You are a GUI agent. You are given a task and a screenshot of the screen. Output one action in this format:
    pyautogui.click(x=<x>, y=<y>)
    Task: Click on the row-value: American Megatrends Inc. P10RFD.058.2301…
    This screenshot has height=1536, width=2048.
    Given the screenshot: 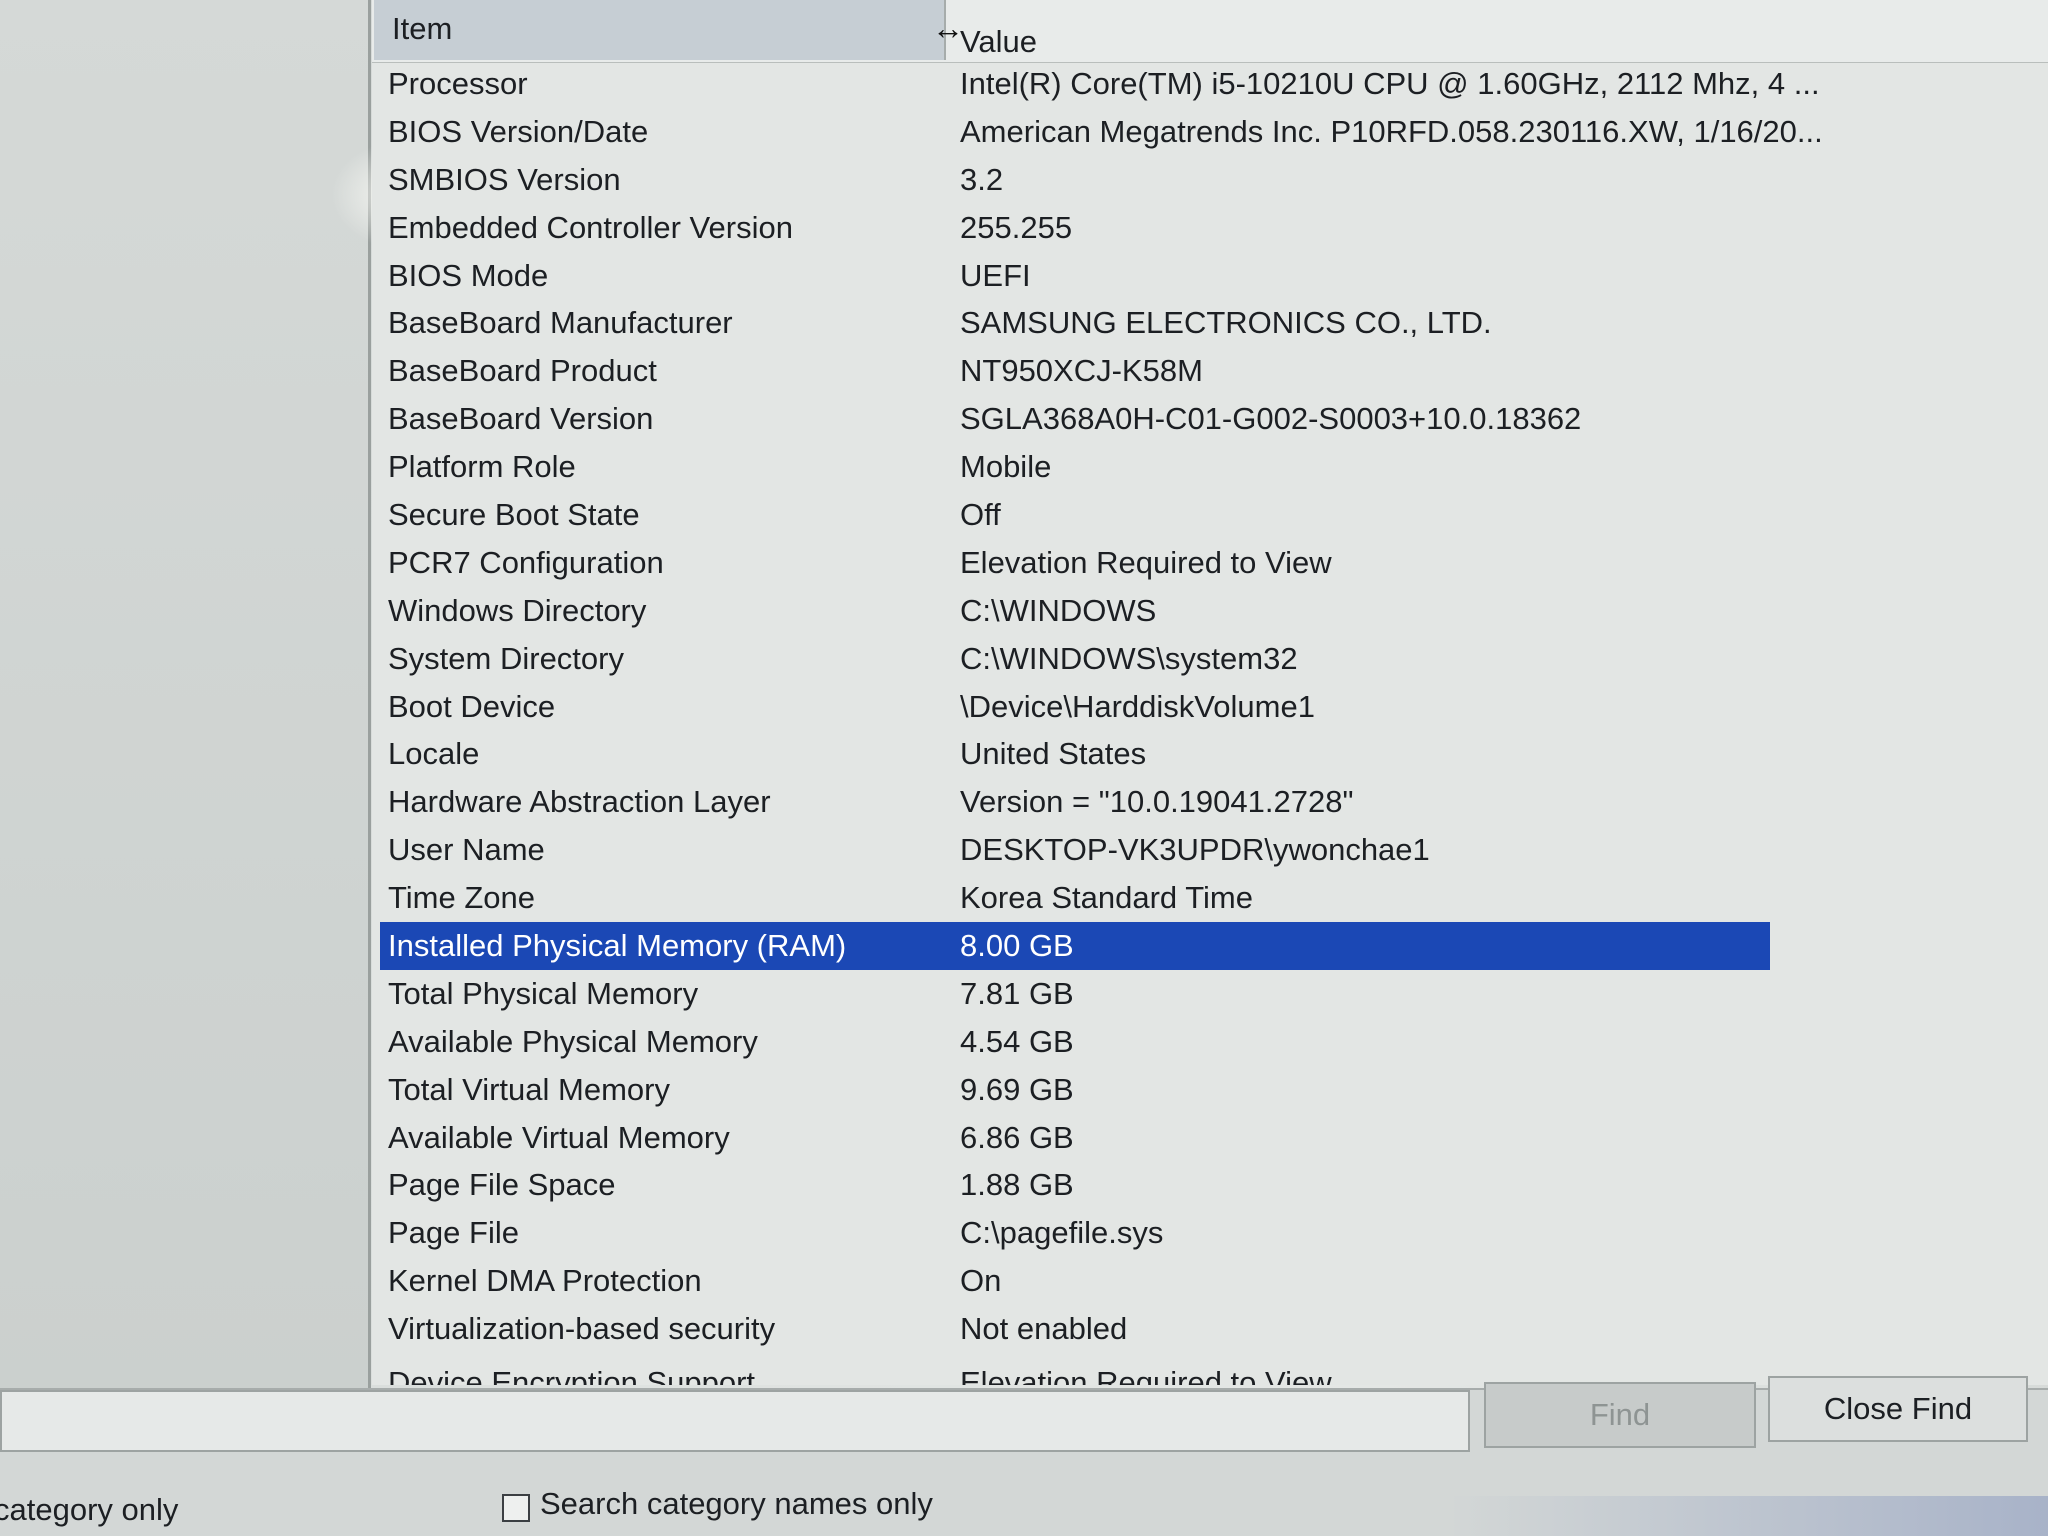 What is the action you would take?
    pyautogui.click(x=1391, y=131)
    